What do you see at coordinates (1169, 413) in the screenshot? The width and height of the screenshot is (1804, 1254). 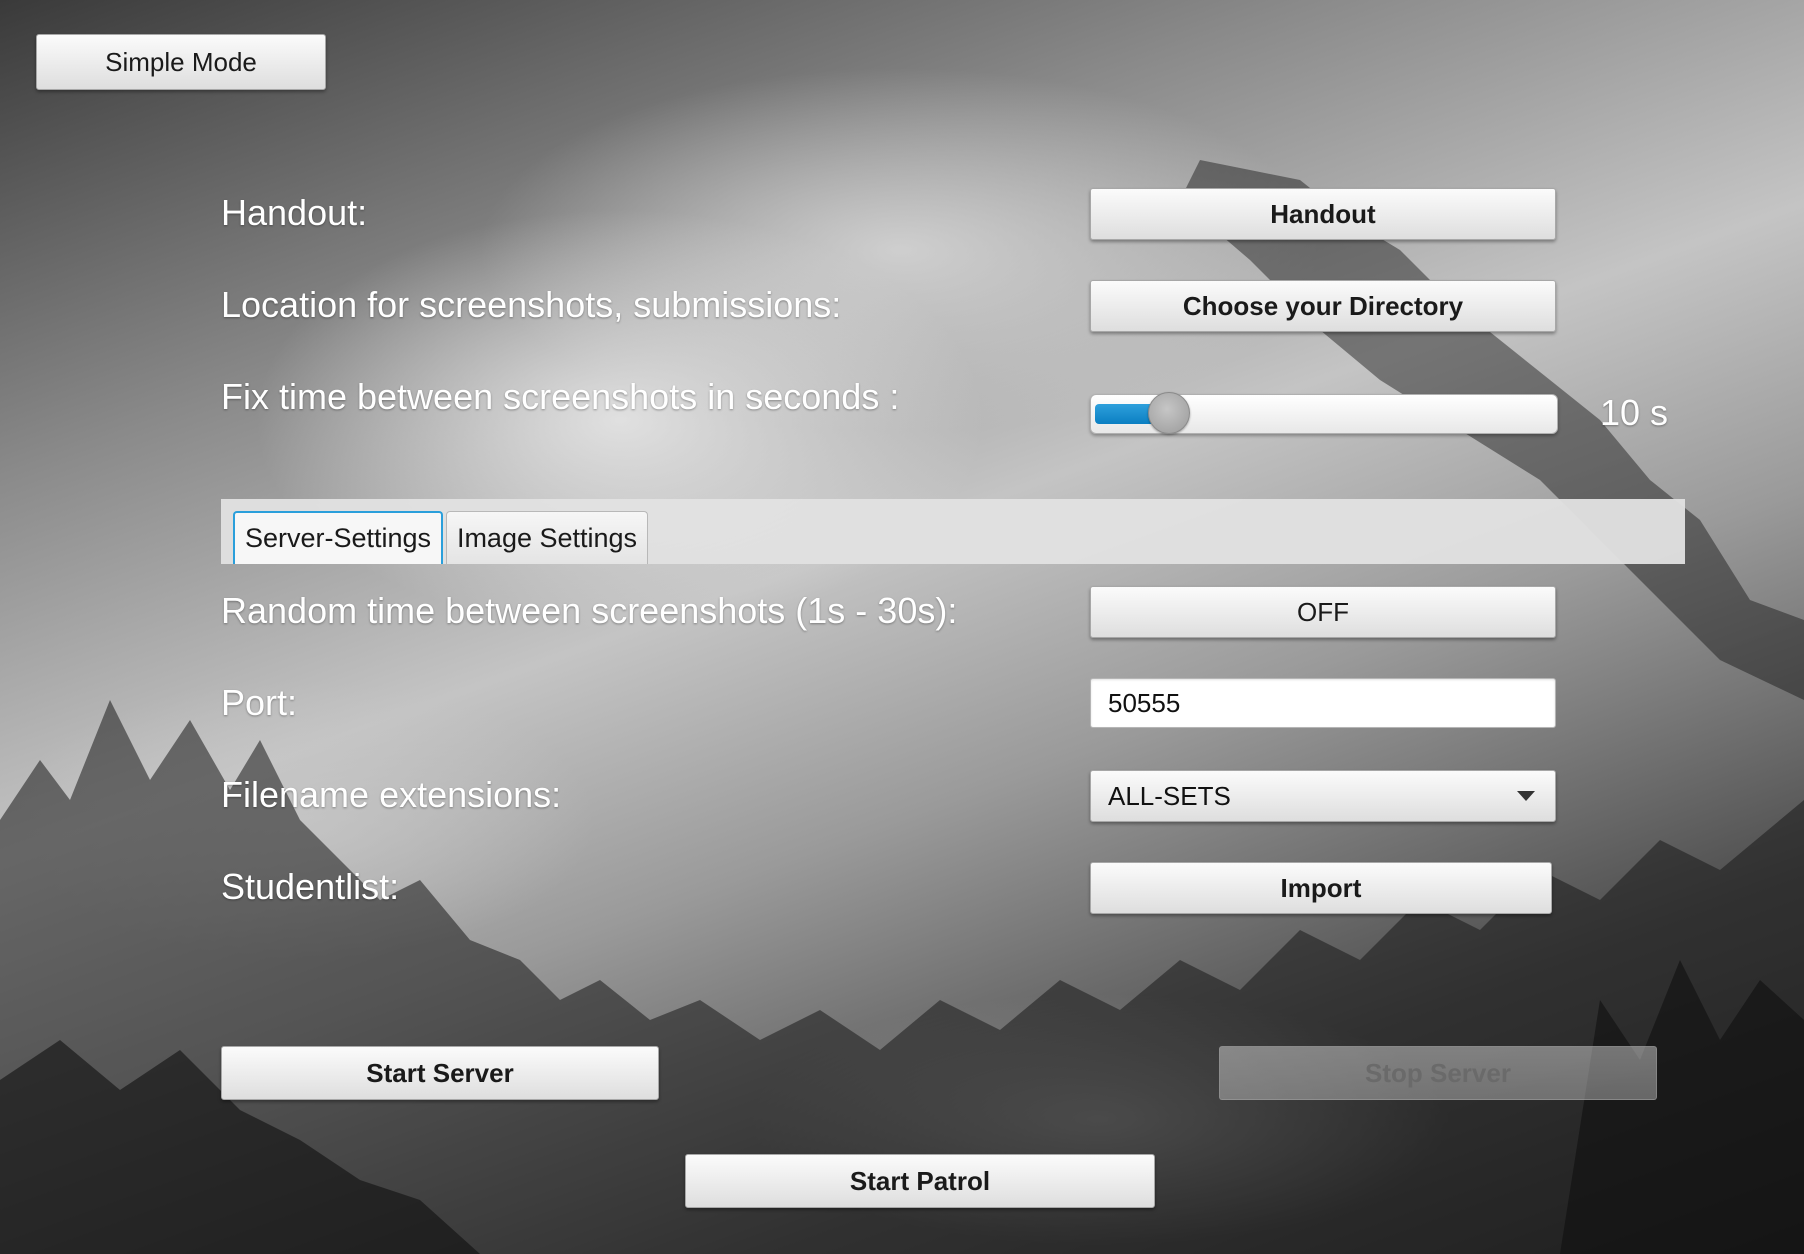 I see `interval-slider-thumb` at bounding box center [1169, 413].